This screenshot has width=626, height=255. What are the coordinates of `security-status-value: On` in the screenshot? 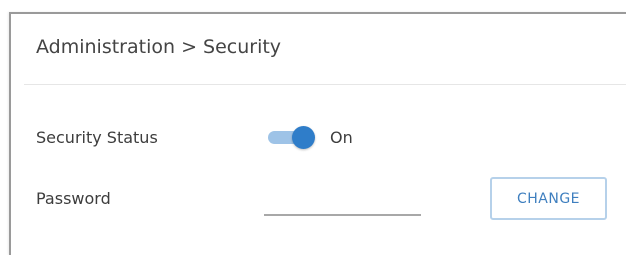 It's located at (341, 137).